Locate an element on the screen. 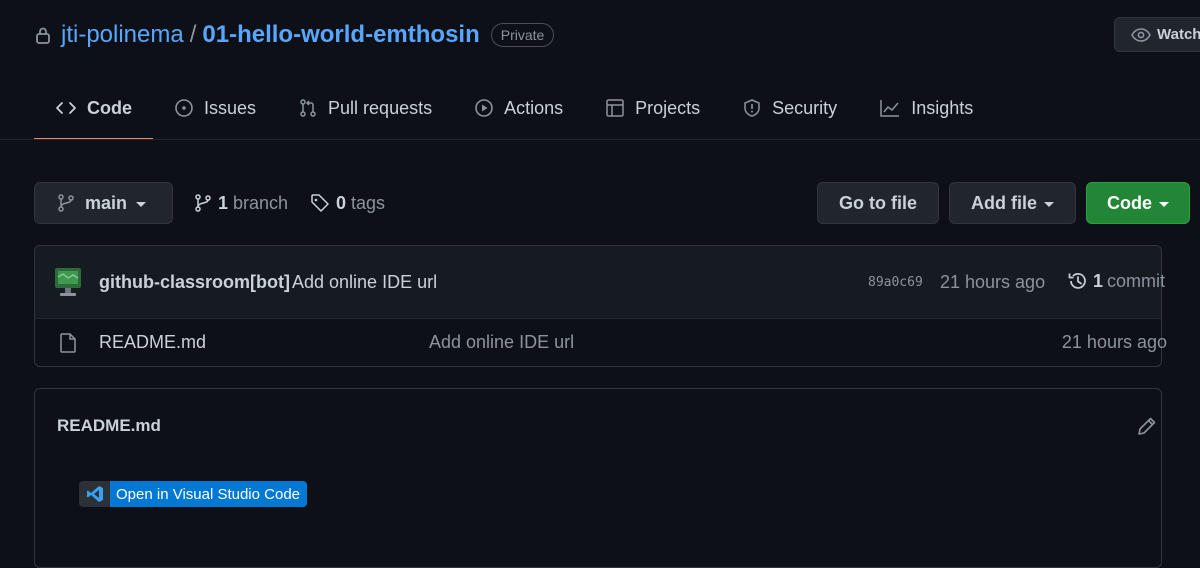 This screenshot has width=1200, height=568. go-to-file-button: Go to file is located at coordinates (878, 203).